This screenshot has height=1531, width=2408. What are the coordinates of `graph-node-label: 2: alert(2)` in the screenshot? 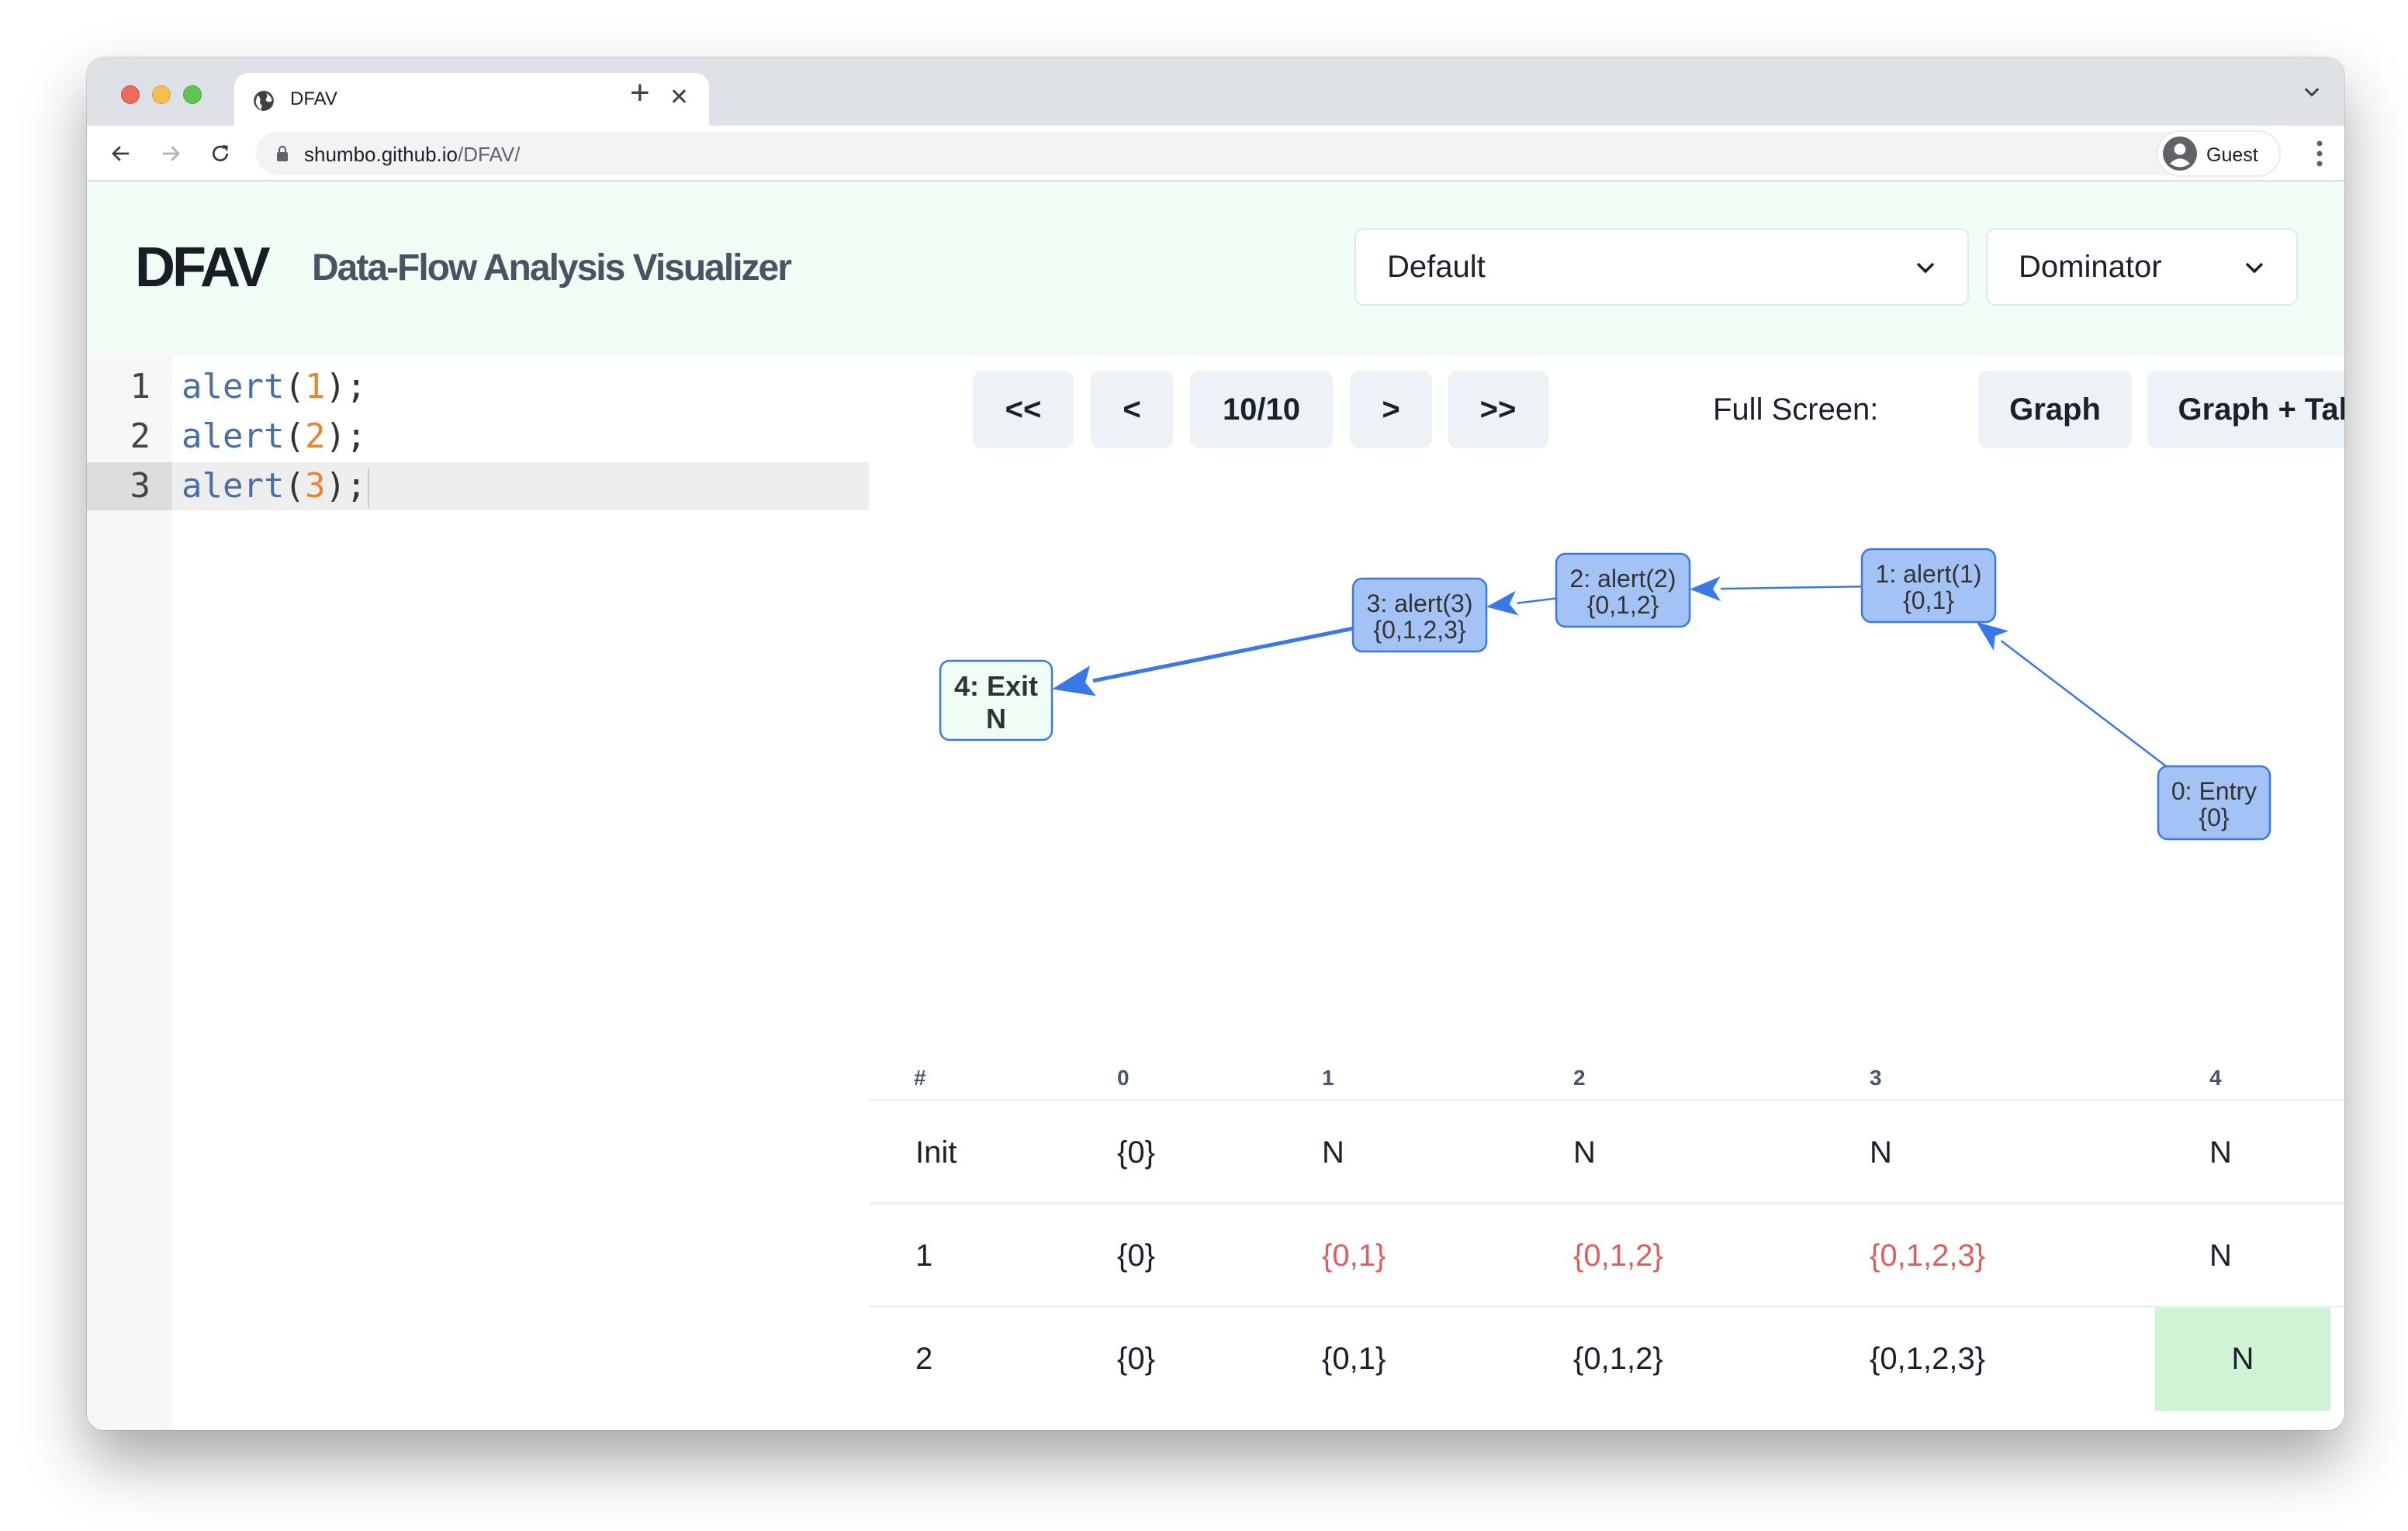 It's located at (1623, 579).